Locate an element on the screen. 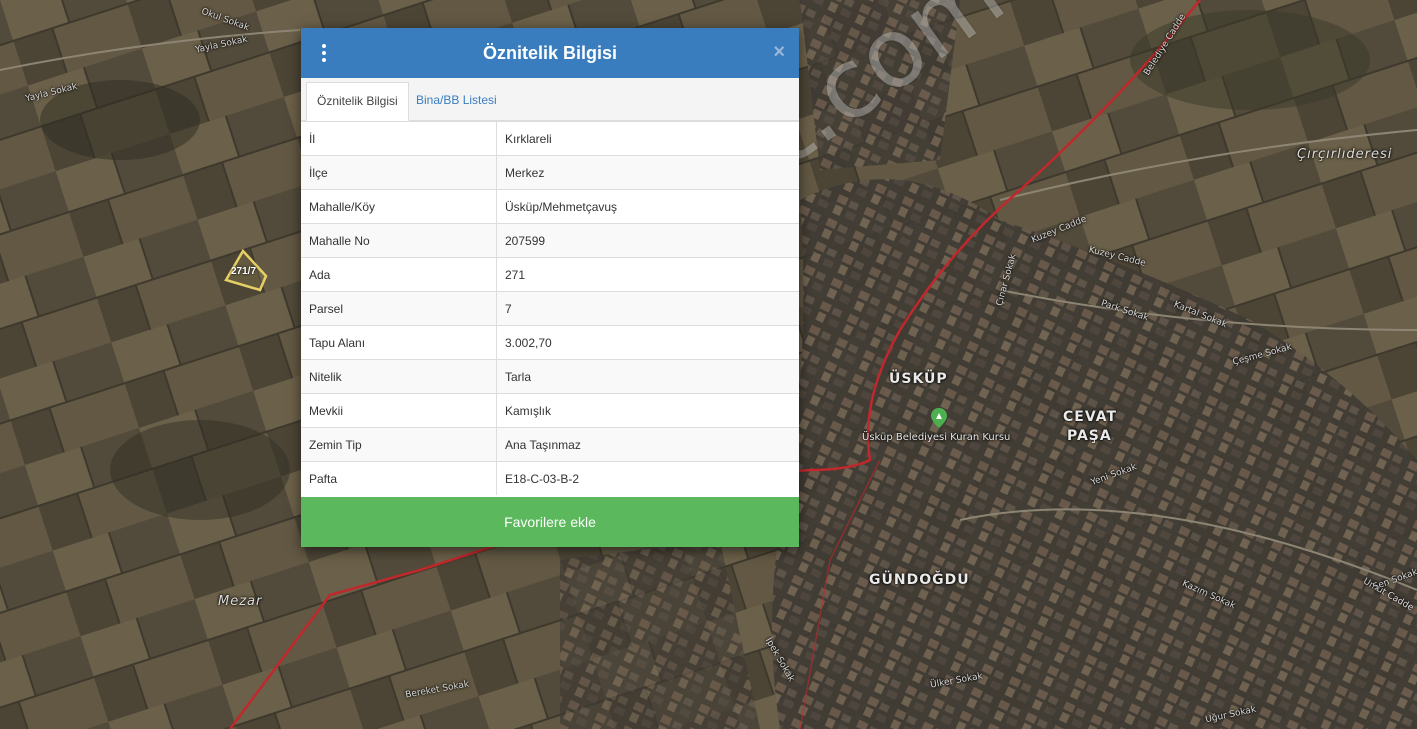 The width and height of the screenshot is (1417, 729). table-row: Mahalle/Köy Üsküp/Mehmetçavuş is located at coordinates (550, 206).